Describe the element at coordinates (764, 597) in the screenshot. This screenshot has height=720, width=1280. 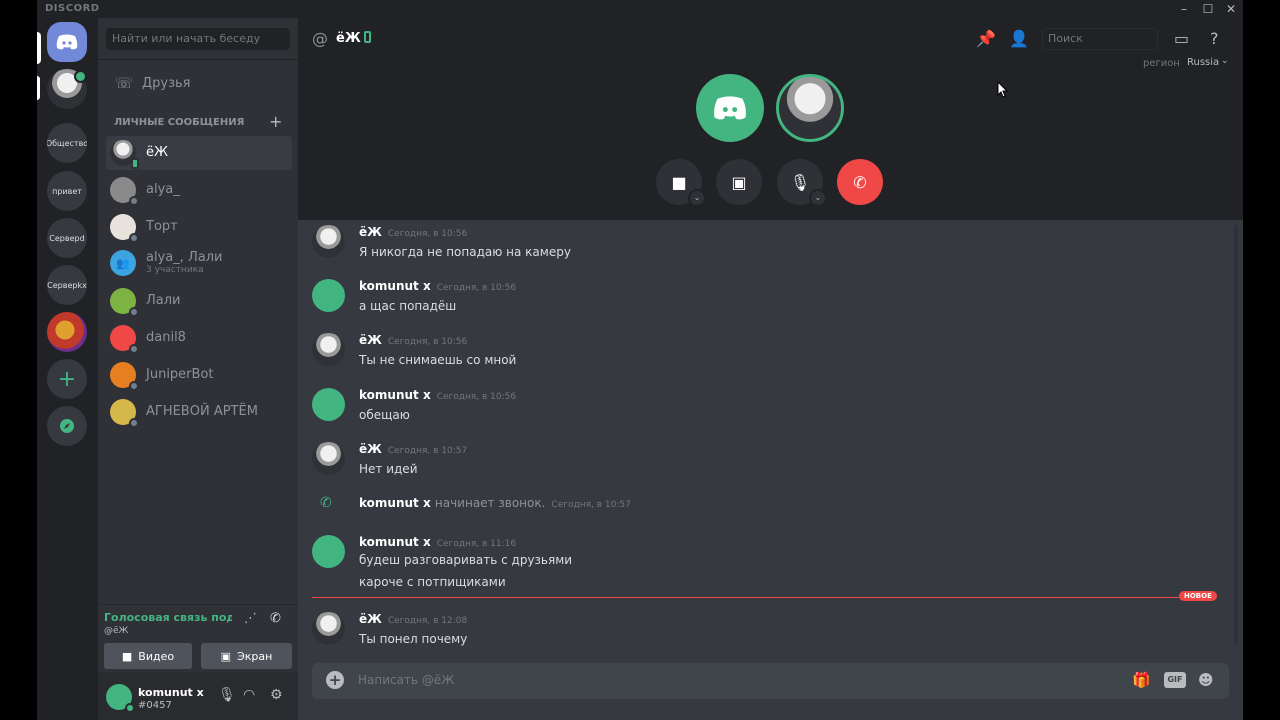
I see `new-messages-divider` at that location.